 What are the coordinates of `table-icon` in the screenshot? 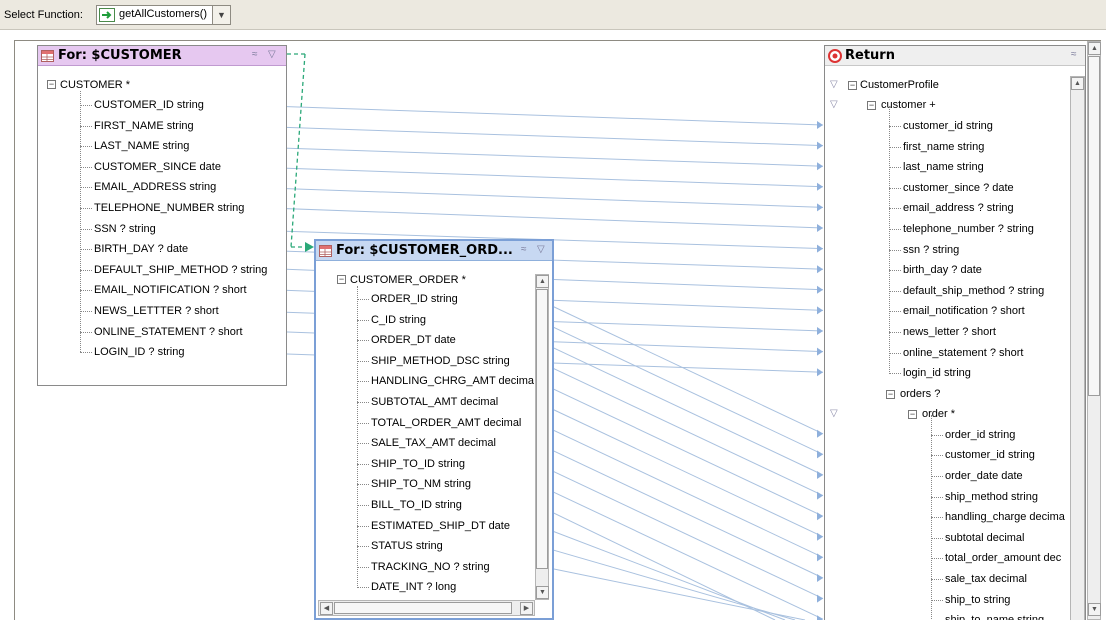 It's located at (325, 251).